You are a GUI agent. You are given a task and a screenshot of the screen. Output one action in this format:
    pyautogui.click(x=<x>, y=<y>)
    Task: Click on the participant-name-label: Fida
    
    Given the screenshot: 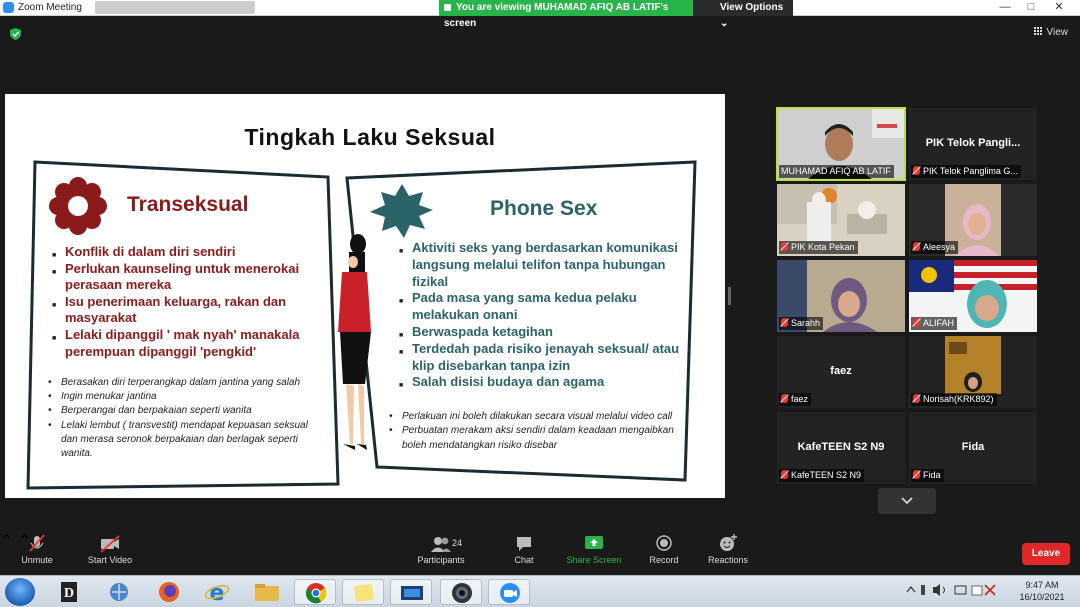 What is the action you would take?
    pyautogui.click(x=927, y=475)
    